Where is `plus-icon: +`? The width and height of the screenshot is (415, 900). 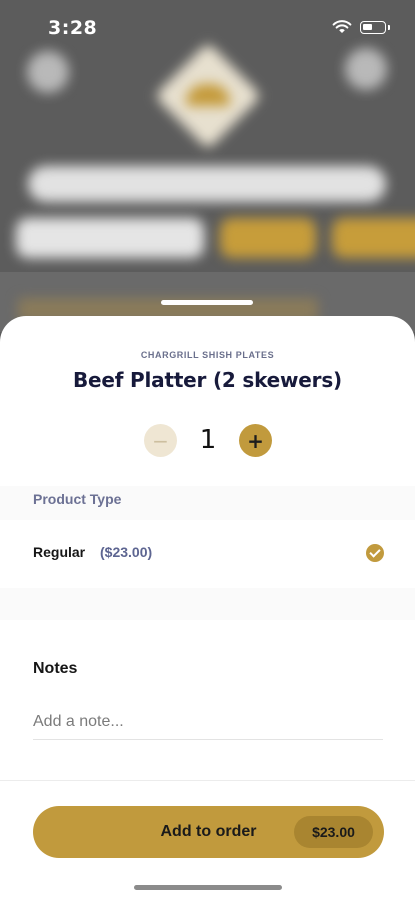 plus-icon: + is located at coordinates (255, 440).